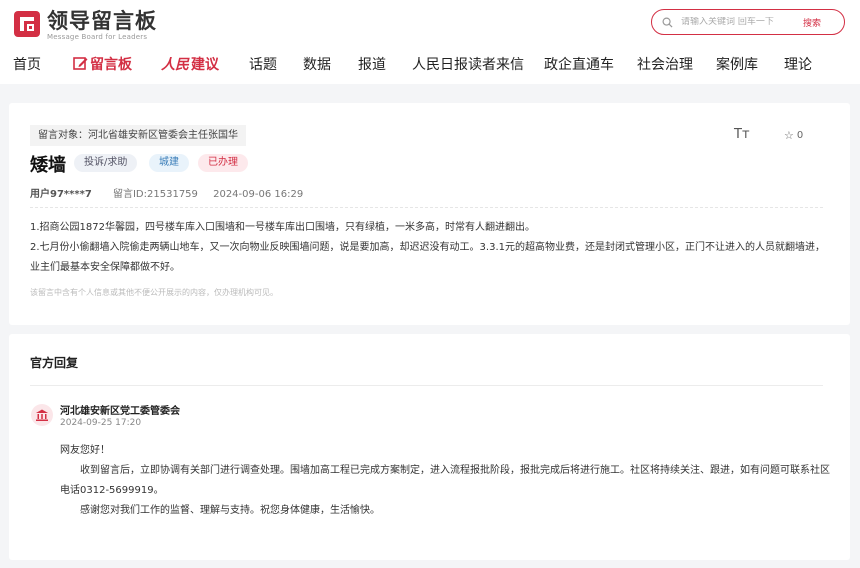 This screenshot has width=860, height=568. Describe the element at coordinates (665, 65) in the screenshot. I see `nav-item-social-governance: 社会治理` at that location.